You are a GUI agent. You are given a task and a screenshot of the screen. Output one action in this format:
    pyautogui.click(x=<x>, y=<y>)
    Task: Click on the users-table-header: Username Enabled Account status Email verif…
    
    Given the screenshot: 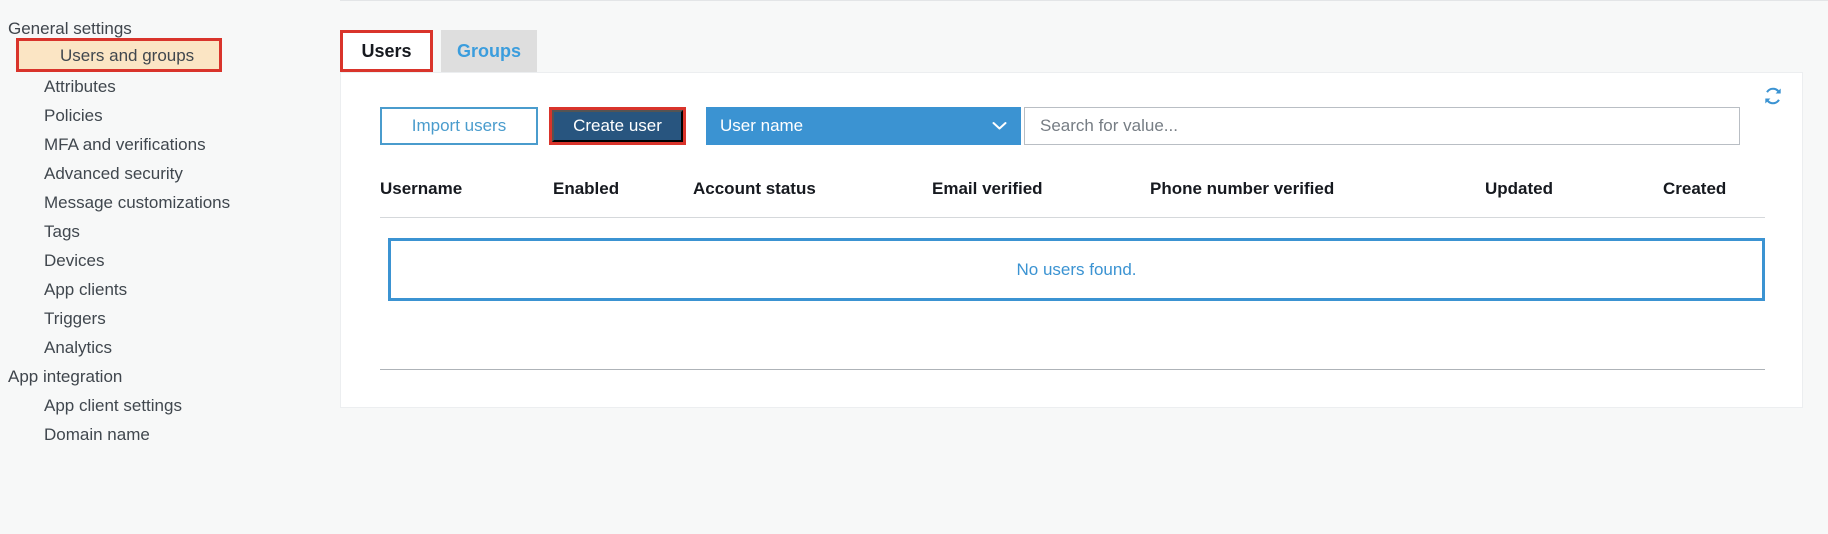 What is the action you would take?
    pyautogui.click(x=1072, y=195)
    